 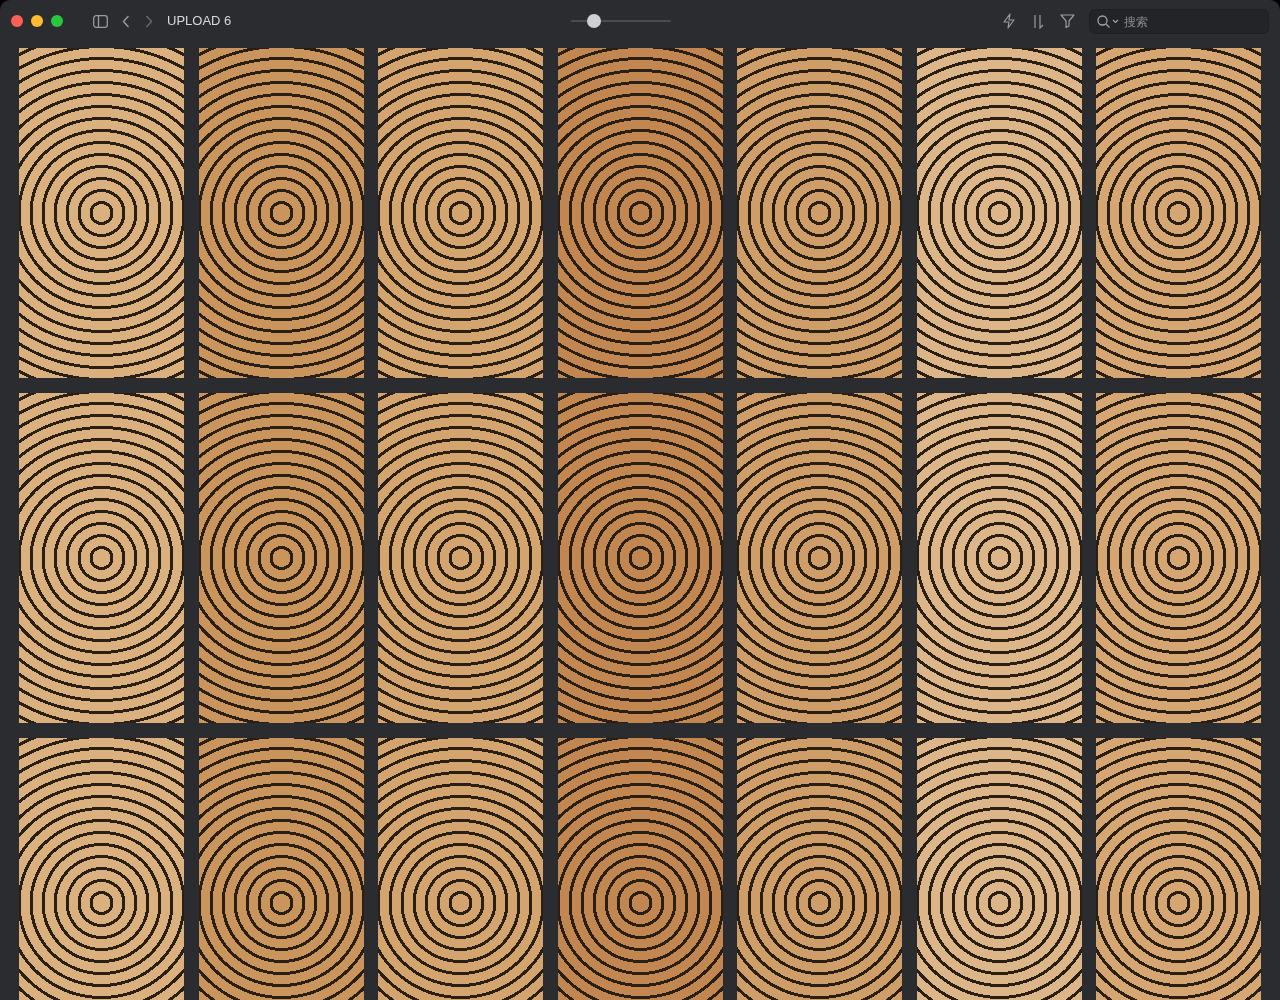 I want to click on slider-thumb, so click(x=593, y=21).